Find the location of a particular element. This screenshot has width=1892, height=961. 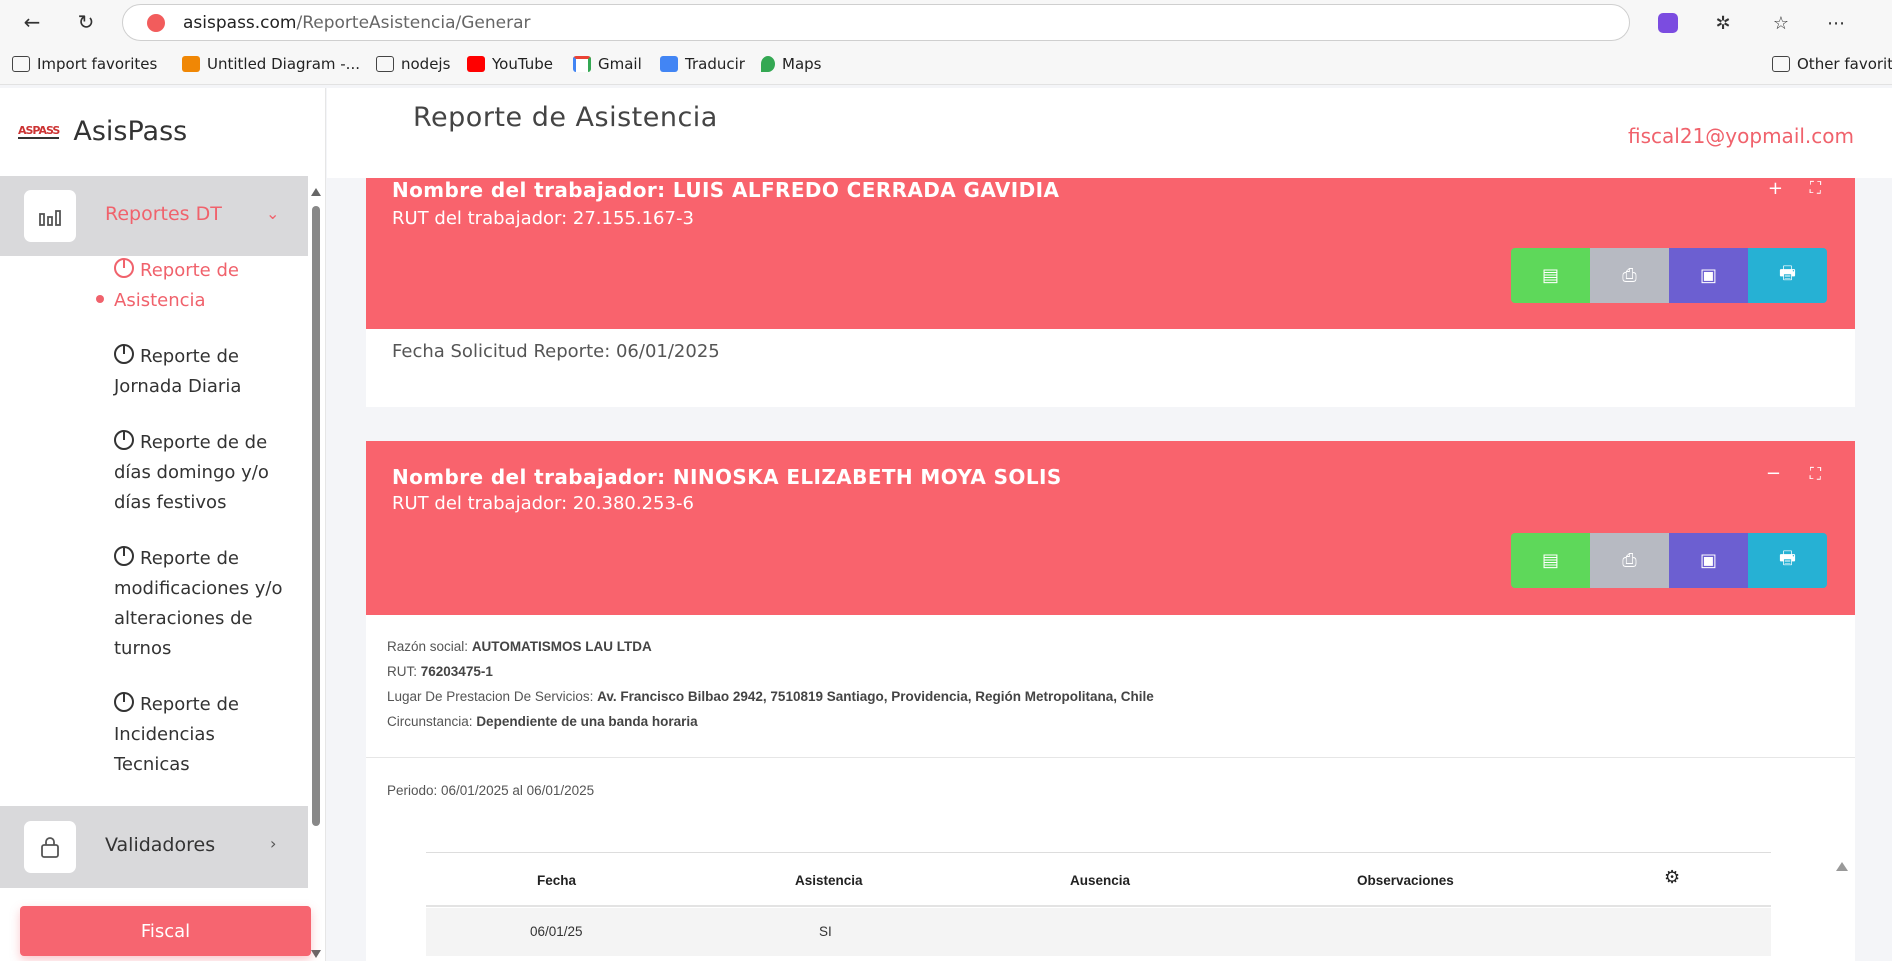

worker-rut: RUT del trabajador: 27.155.167-3 is located at coordinates (543, 218).